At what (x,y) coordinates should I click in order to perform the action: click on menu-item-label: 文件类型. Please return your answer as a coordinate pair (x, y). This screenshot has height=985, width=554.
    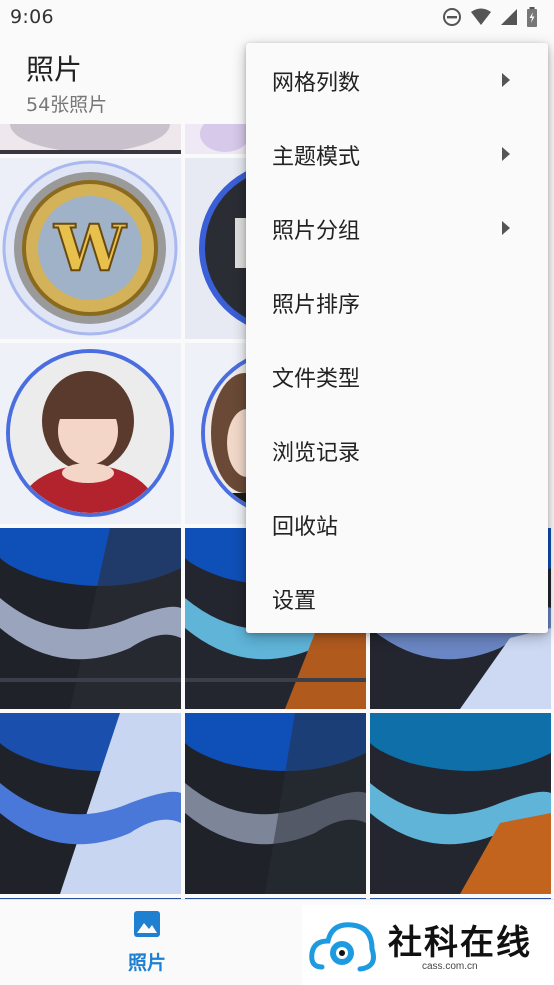
    Looking at the image, I should click on (316, 379).